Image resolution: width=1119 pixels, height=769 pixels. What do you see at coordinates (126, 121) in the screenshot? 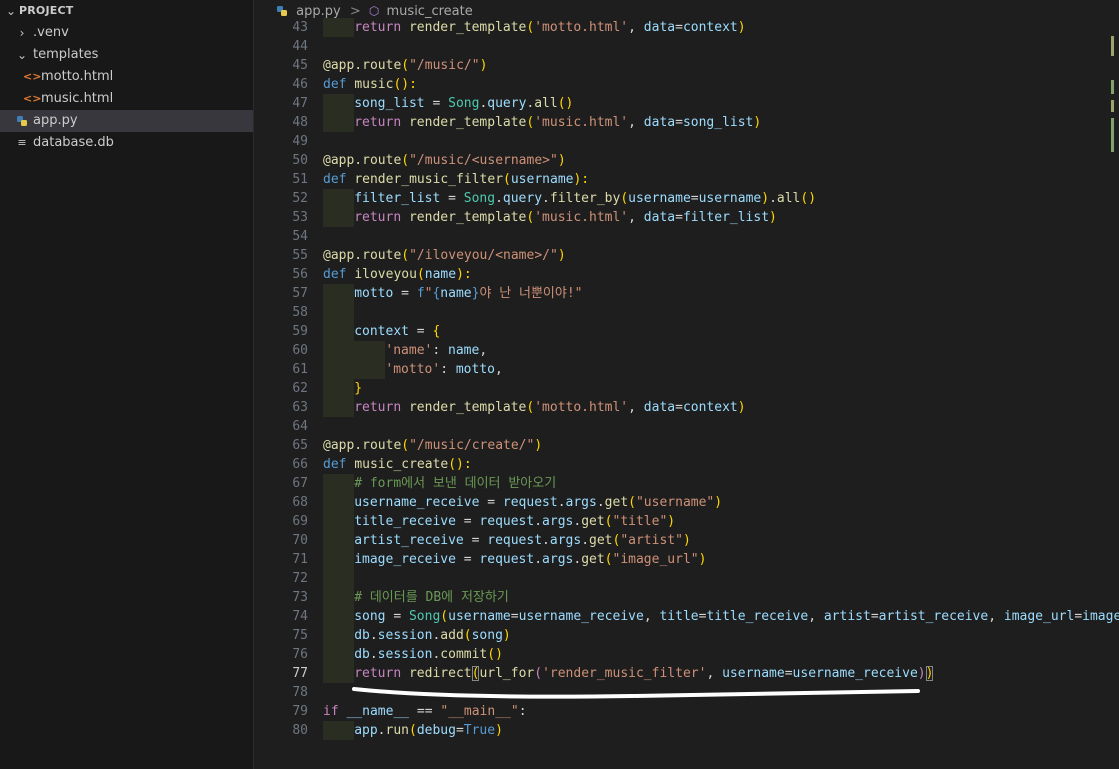
I see `tree-item-app-py: app.py` at bounding box center [126, 121].